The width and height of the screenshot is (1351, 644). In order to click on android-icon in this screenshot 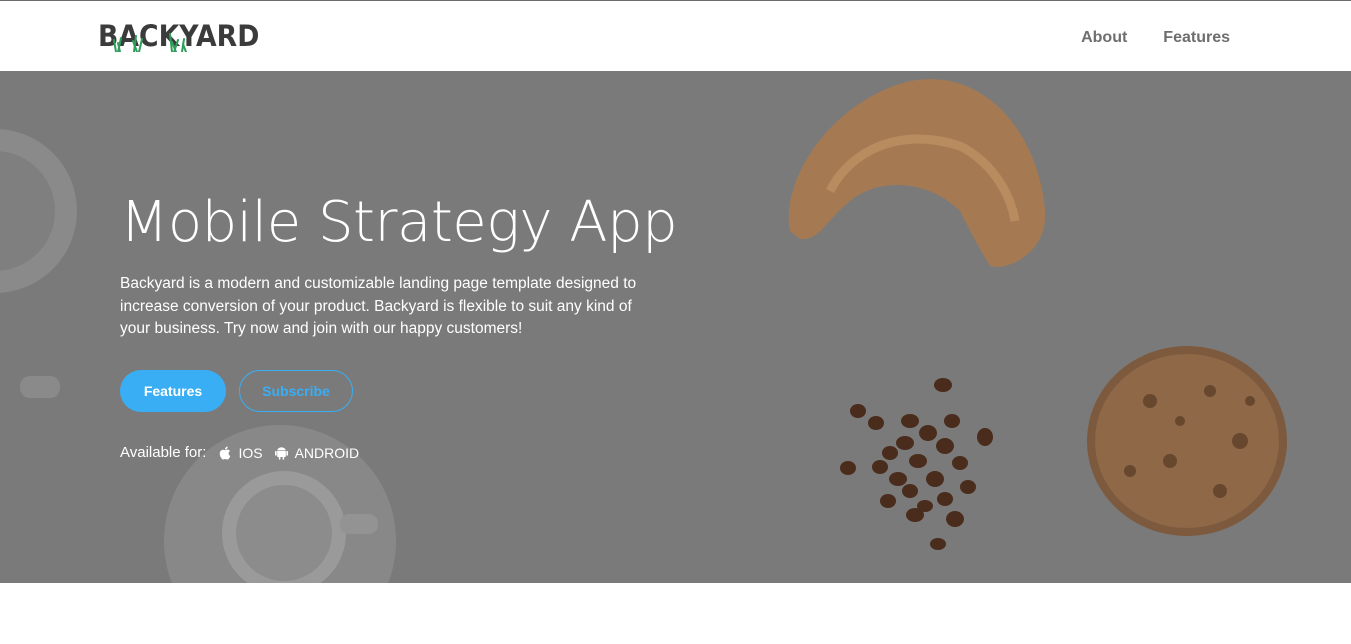, I will do `click(281, 453)`.